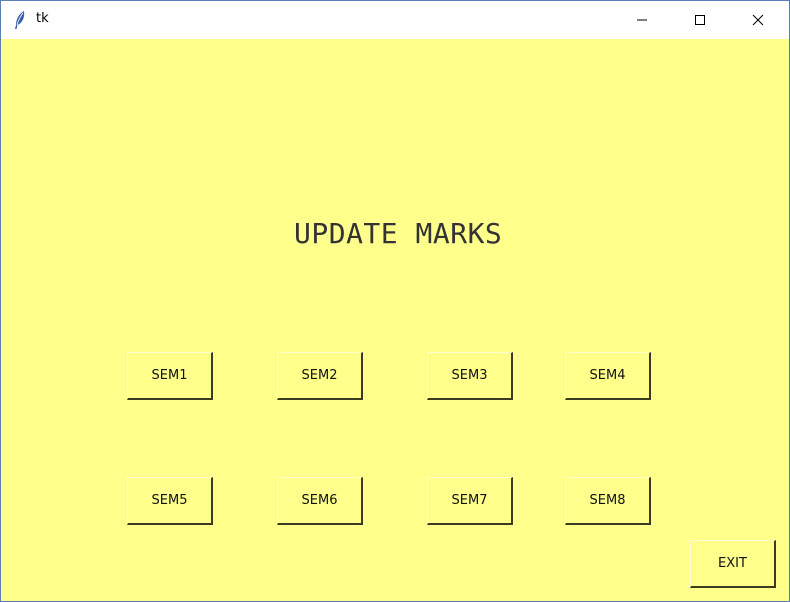  Describe the element at coordinates (20, 20) in the screenshot. I see `feather-icon` at that location.